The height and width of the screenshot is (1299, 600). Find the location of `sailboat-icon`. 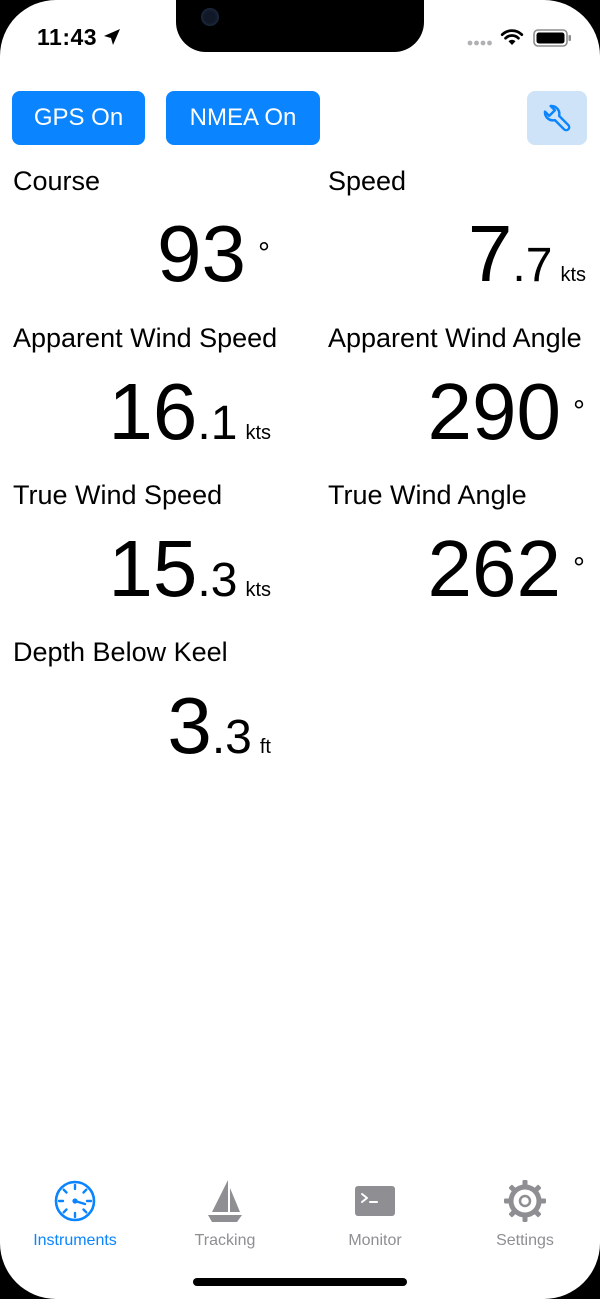

sailboat-icon is located at coordinates (225, 1201).